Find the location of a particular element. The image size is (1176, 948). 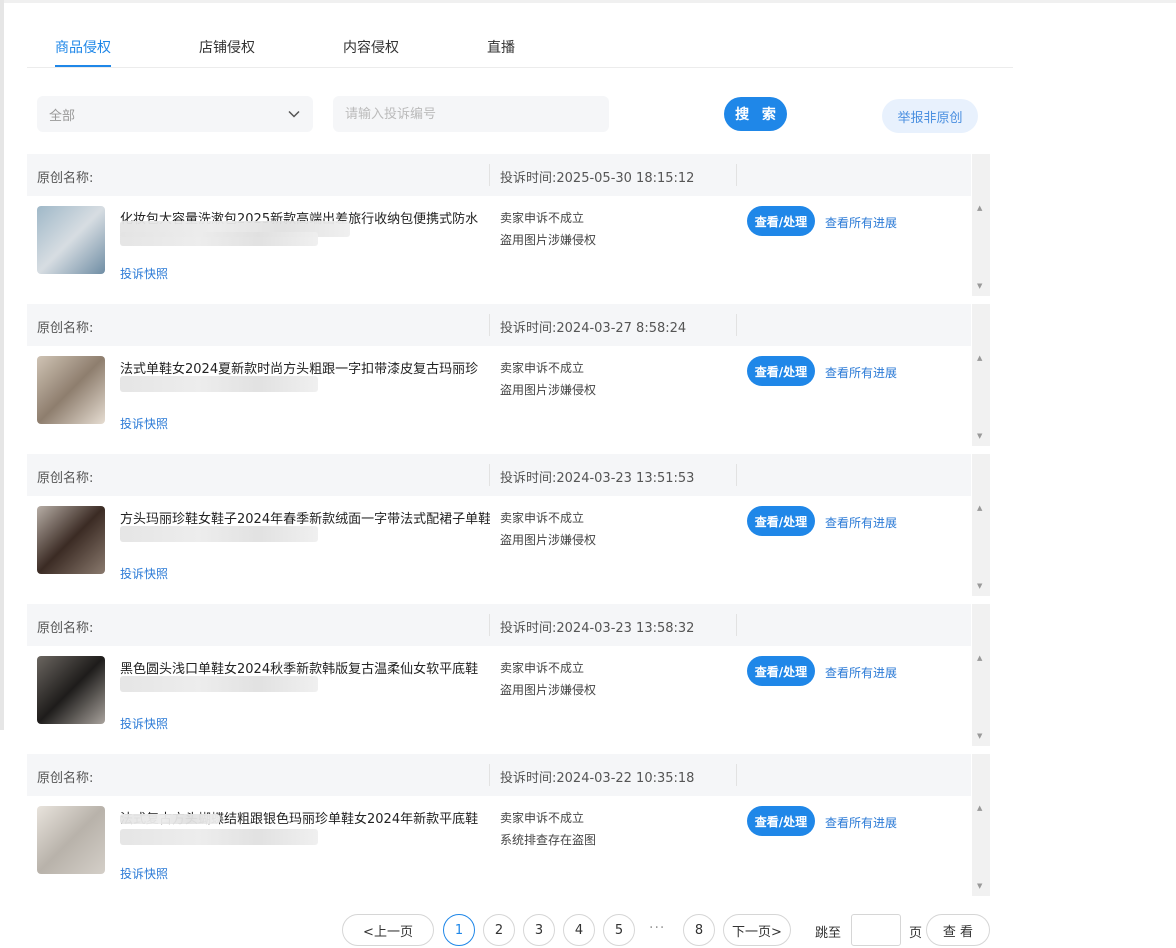

record-header: 原创名称: 投诉时间:2025-05-30 18:15:12 is located at coordinates (499, 175).